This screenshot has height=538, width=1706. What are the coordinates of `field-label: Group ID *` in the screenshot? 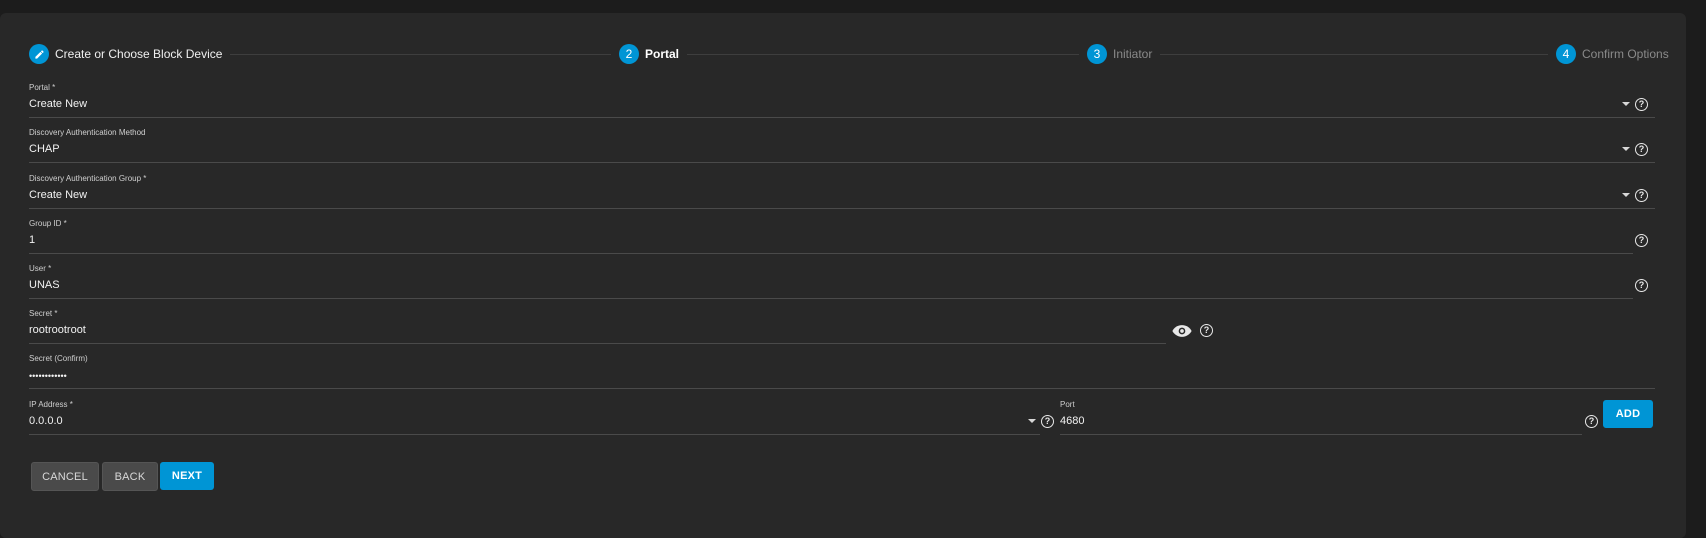 It's located at (48, 223).